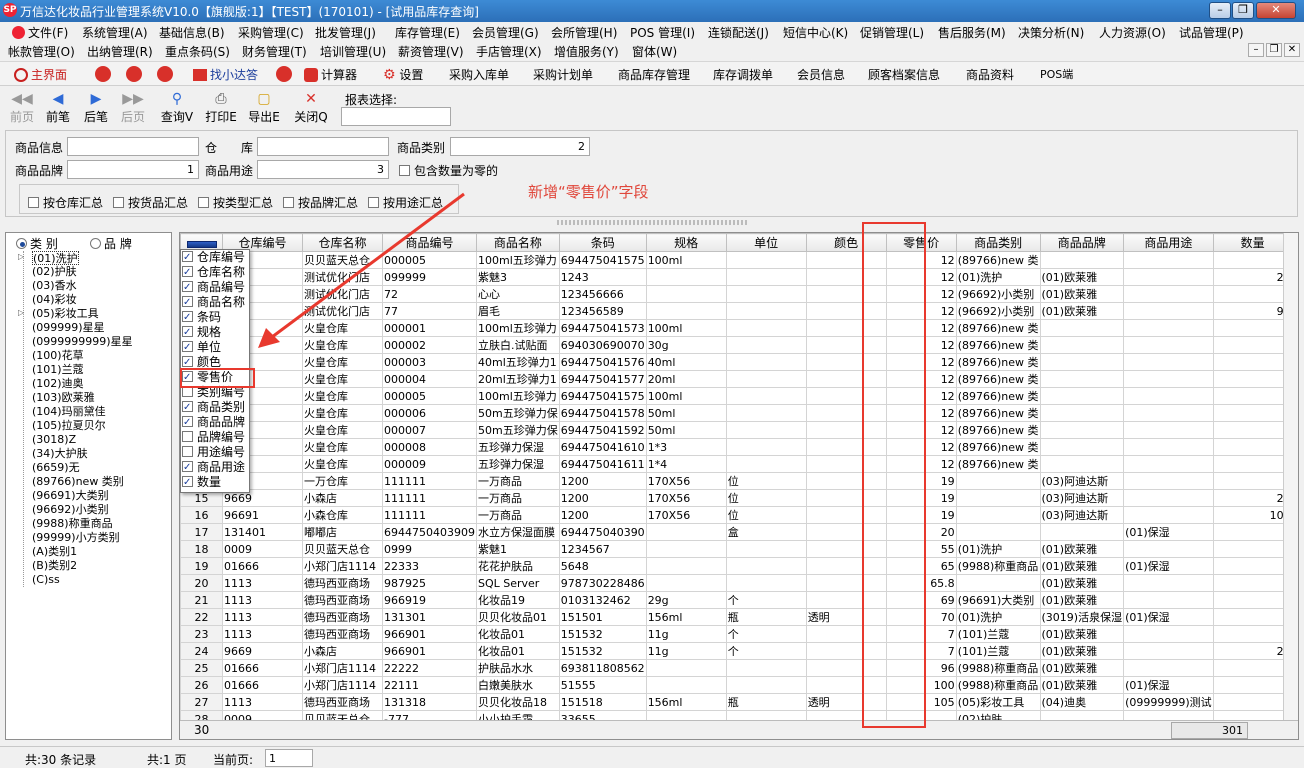 Image resolution: width=1304 pixels, height=768 pixels. What do you see at coordinates (21, 312) in the screenshot?
I see `tree-expand-icon: ▷` at bounding box center [21, 312].